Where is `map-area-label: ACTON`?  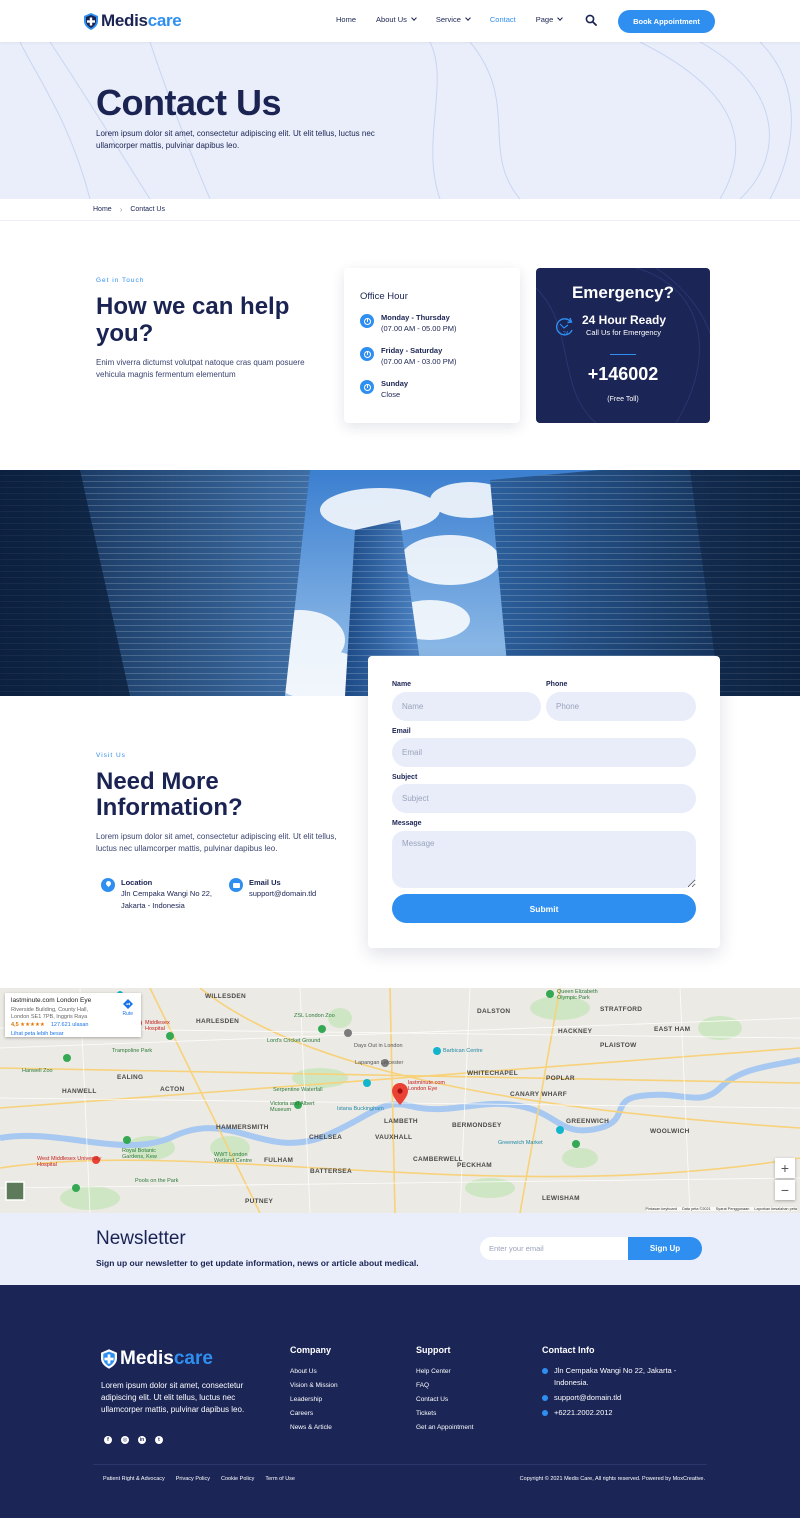 map-area-label: ACTON is located at coordinates (172, 1089).